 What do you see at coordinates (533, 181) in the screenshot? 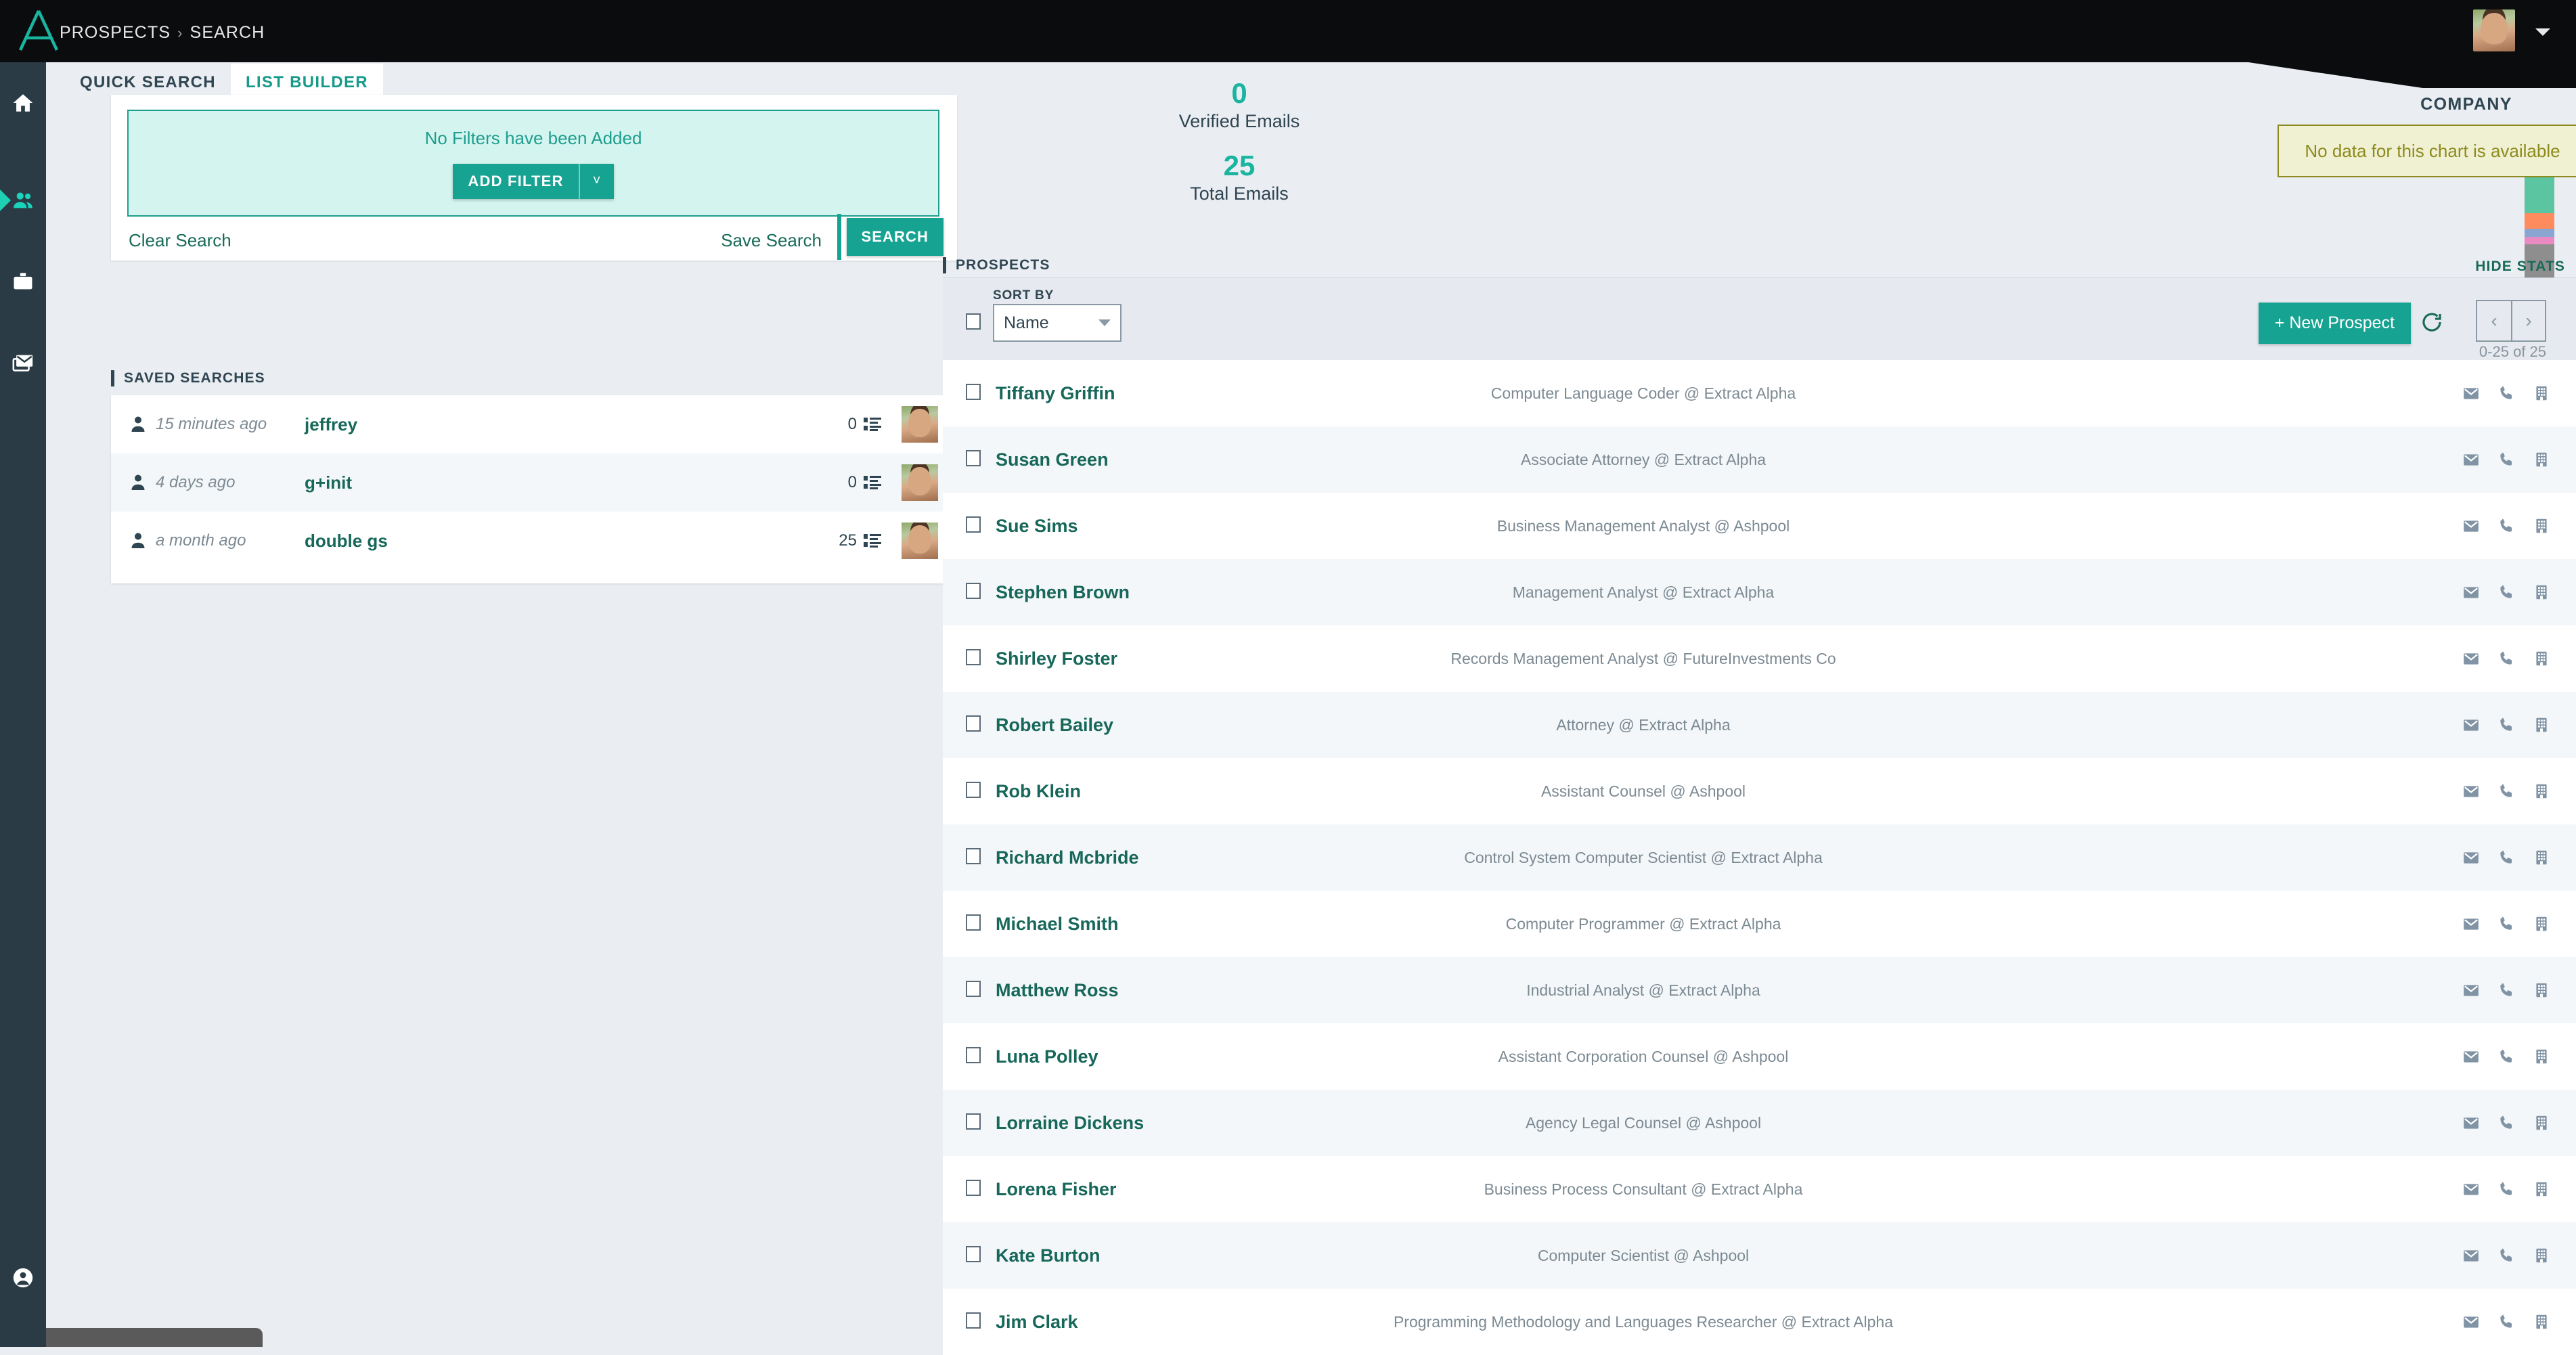
I see `add-filter-button: ADD FILTER ˅` at bounding box center [533, 181].